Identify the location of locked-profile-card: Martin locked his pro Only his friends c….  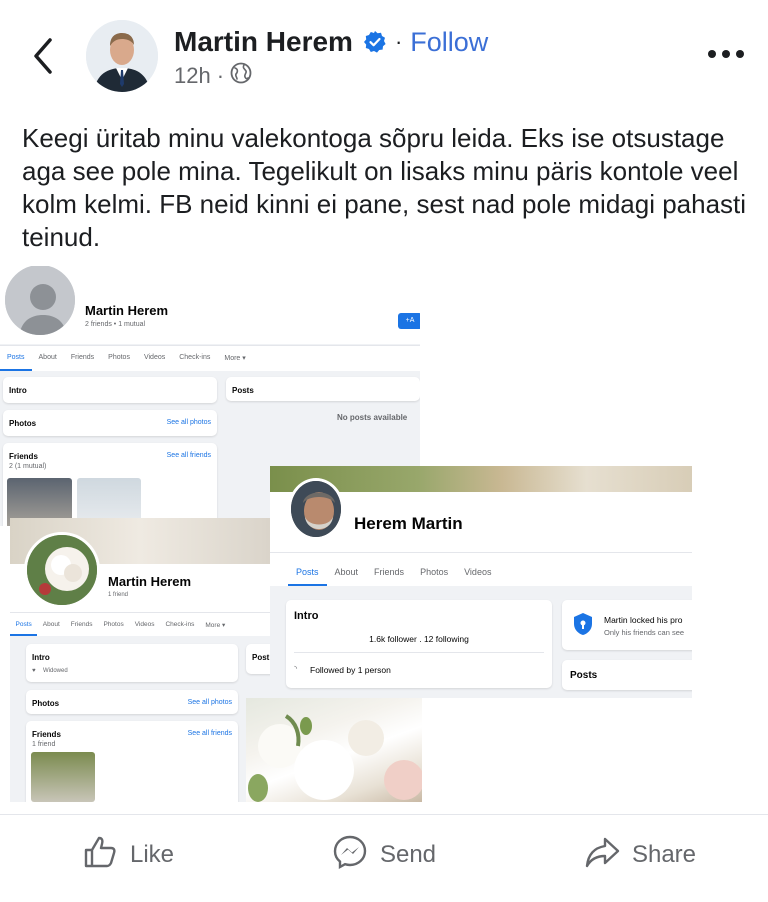
(627, 625).